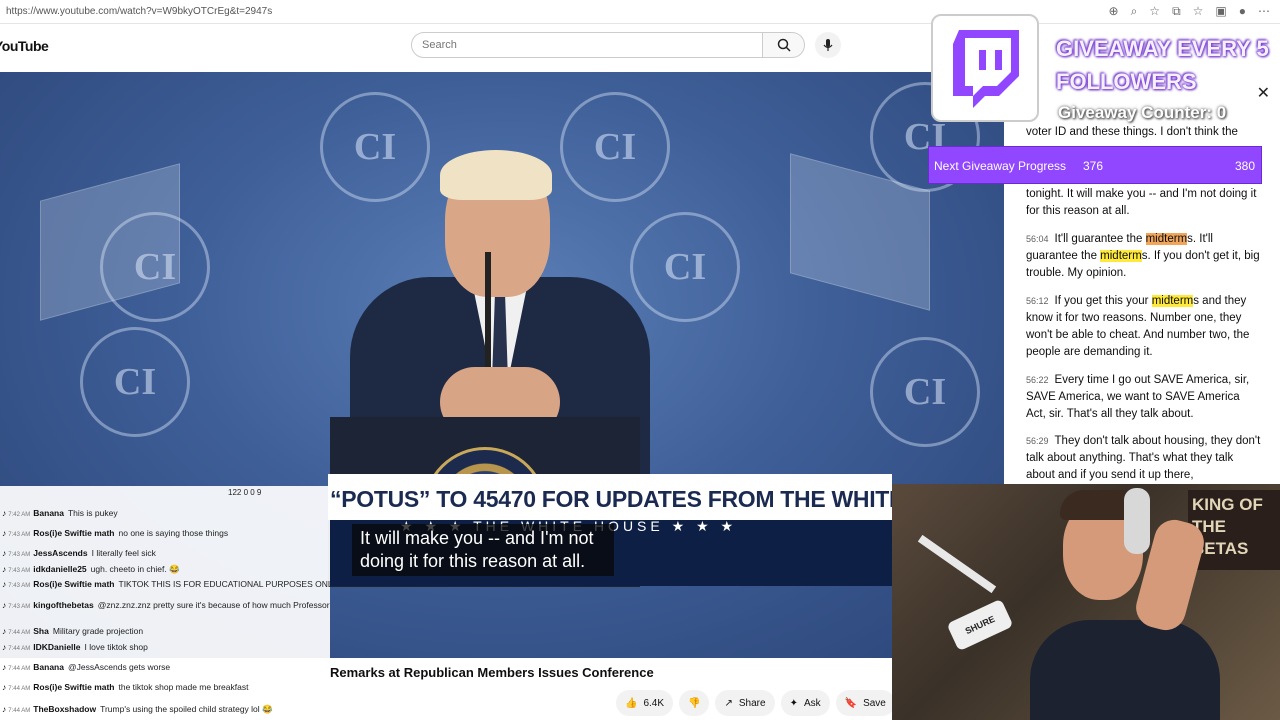 This screenshot has width=1280, height=720. What do you see at coordinates (245, 492) in the screenshot?
I see `viewer-counts: 122 0 0 9` at bounding box center [245, 492].